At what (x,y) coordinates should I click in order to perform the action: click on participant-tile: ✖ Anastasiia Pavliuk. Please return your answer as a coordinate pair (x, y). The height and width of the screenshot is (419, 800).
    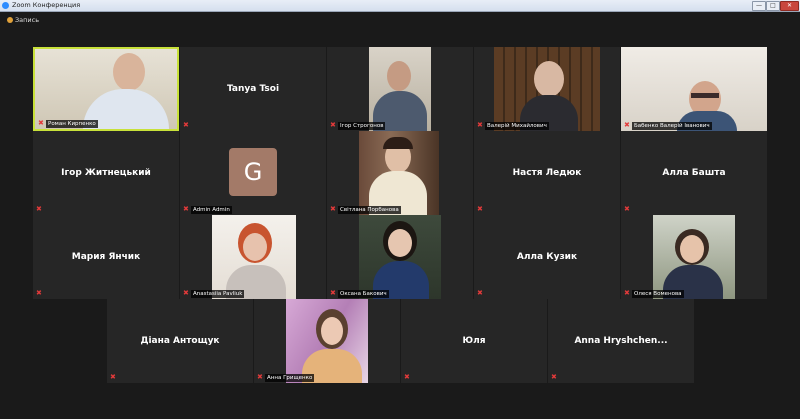
    Looking at the image, I should click on (253, 257).